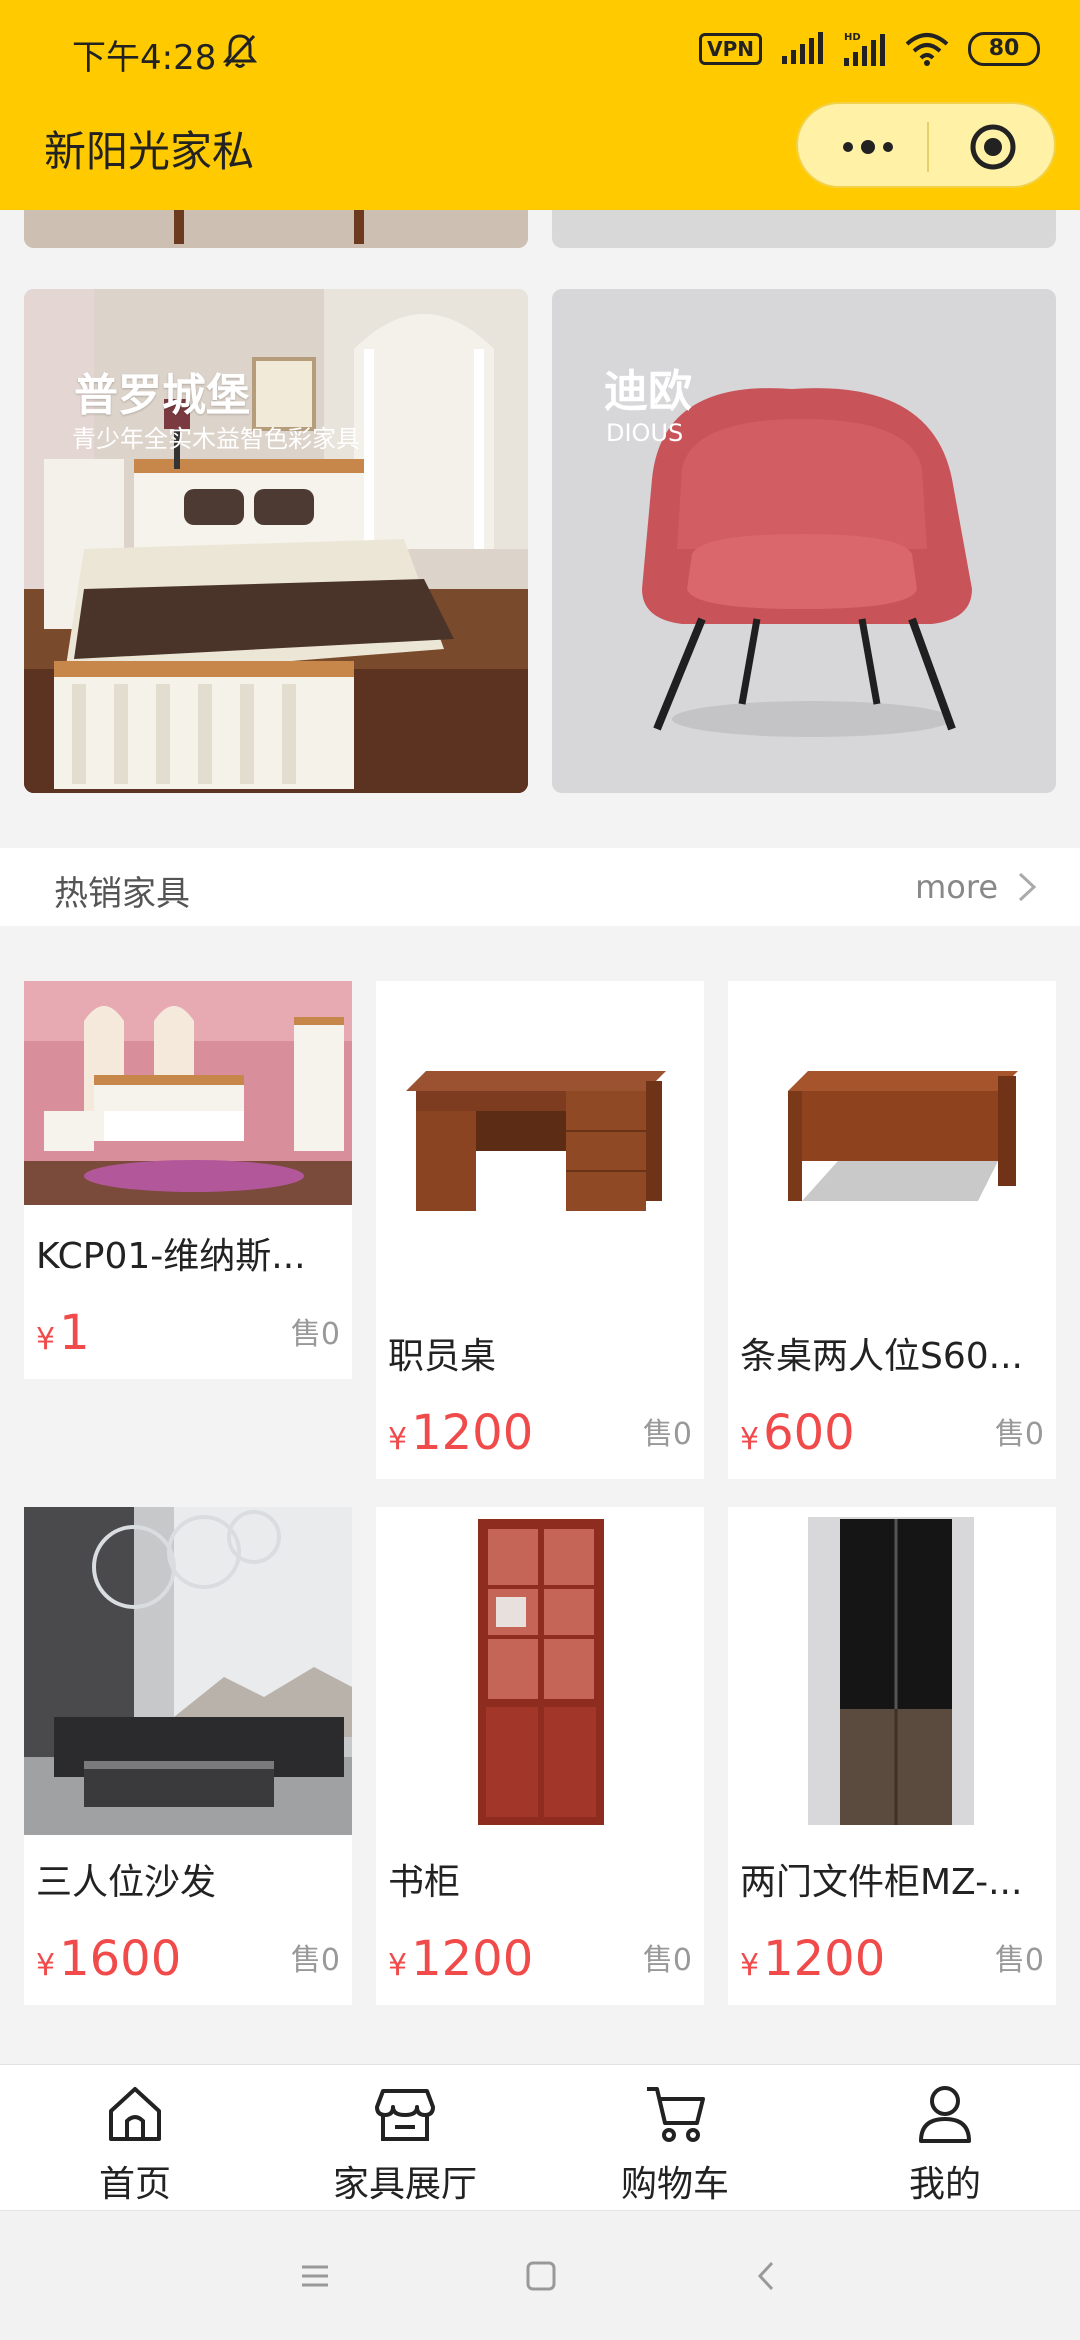 This screenshot has height=2340, width=1080. What do you see at coordinates (730, 49) in the screenshot?
I see `vpn-badge: VPN` at bounding box center [730, 49].